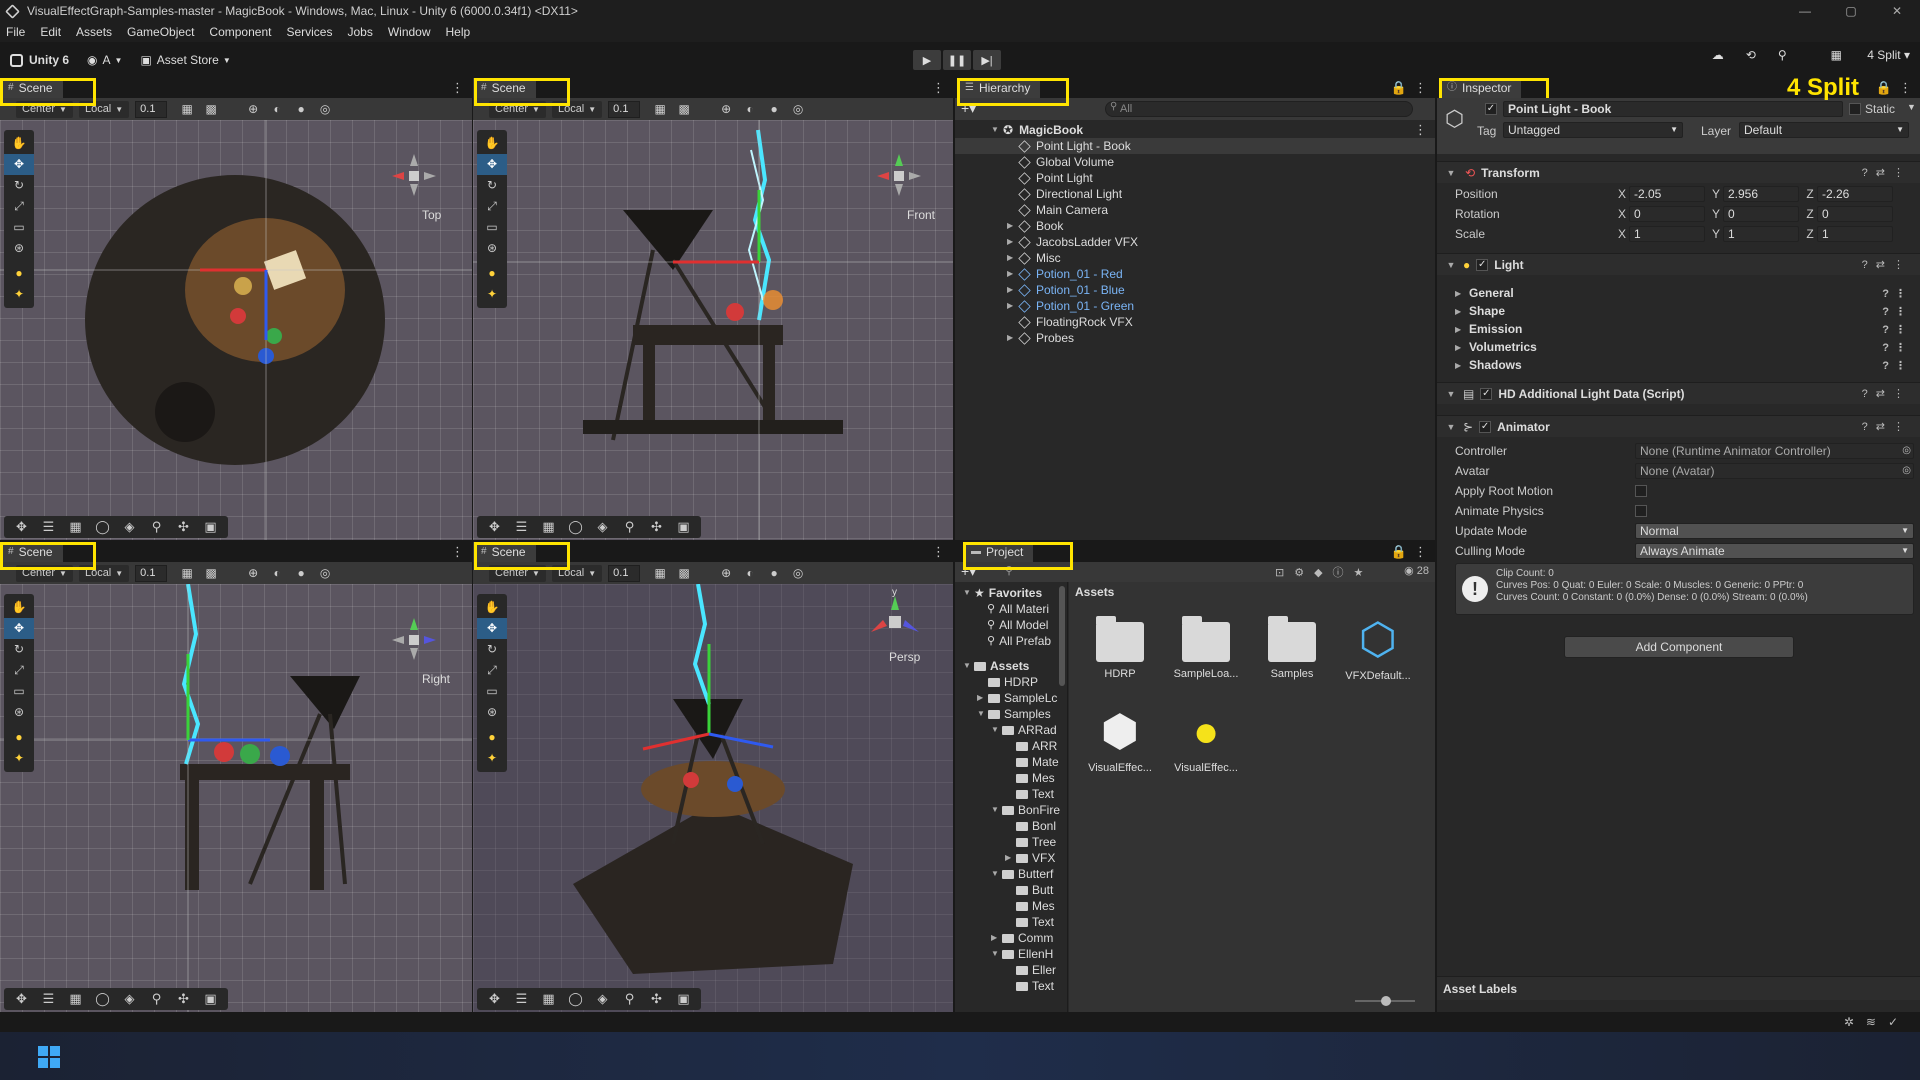 This screenshot has height=1080, width=1920. What do you see at coordinates (1007, 682) in the screenshot?
I see `project-tree-item: HDRP` at bounding box center [1007, 682].